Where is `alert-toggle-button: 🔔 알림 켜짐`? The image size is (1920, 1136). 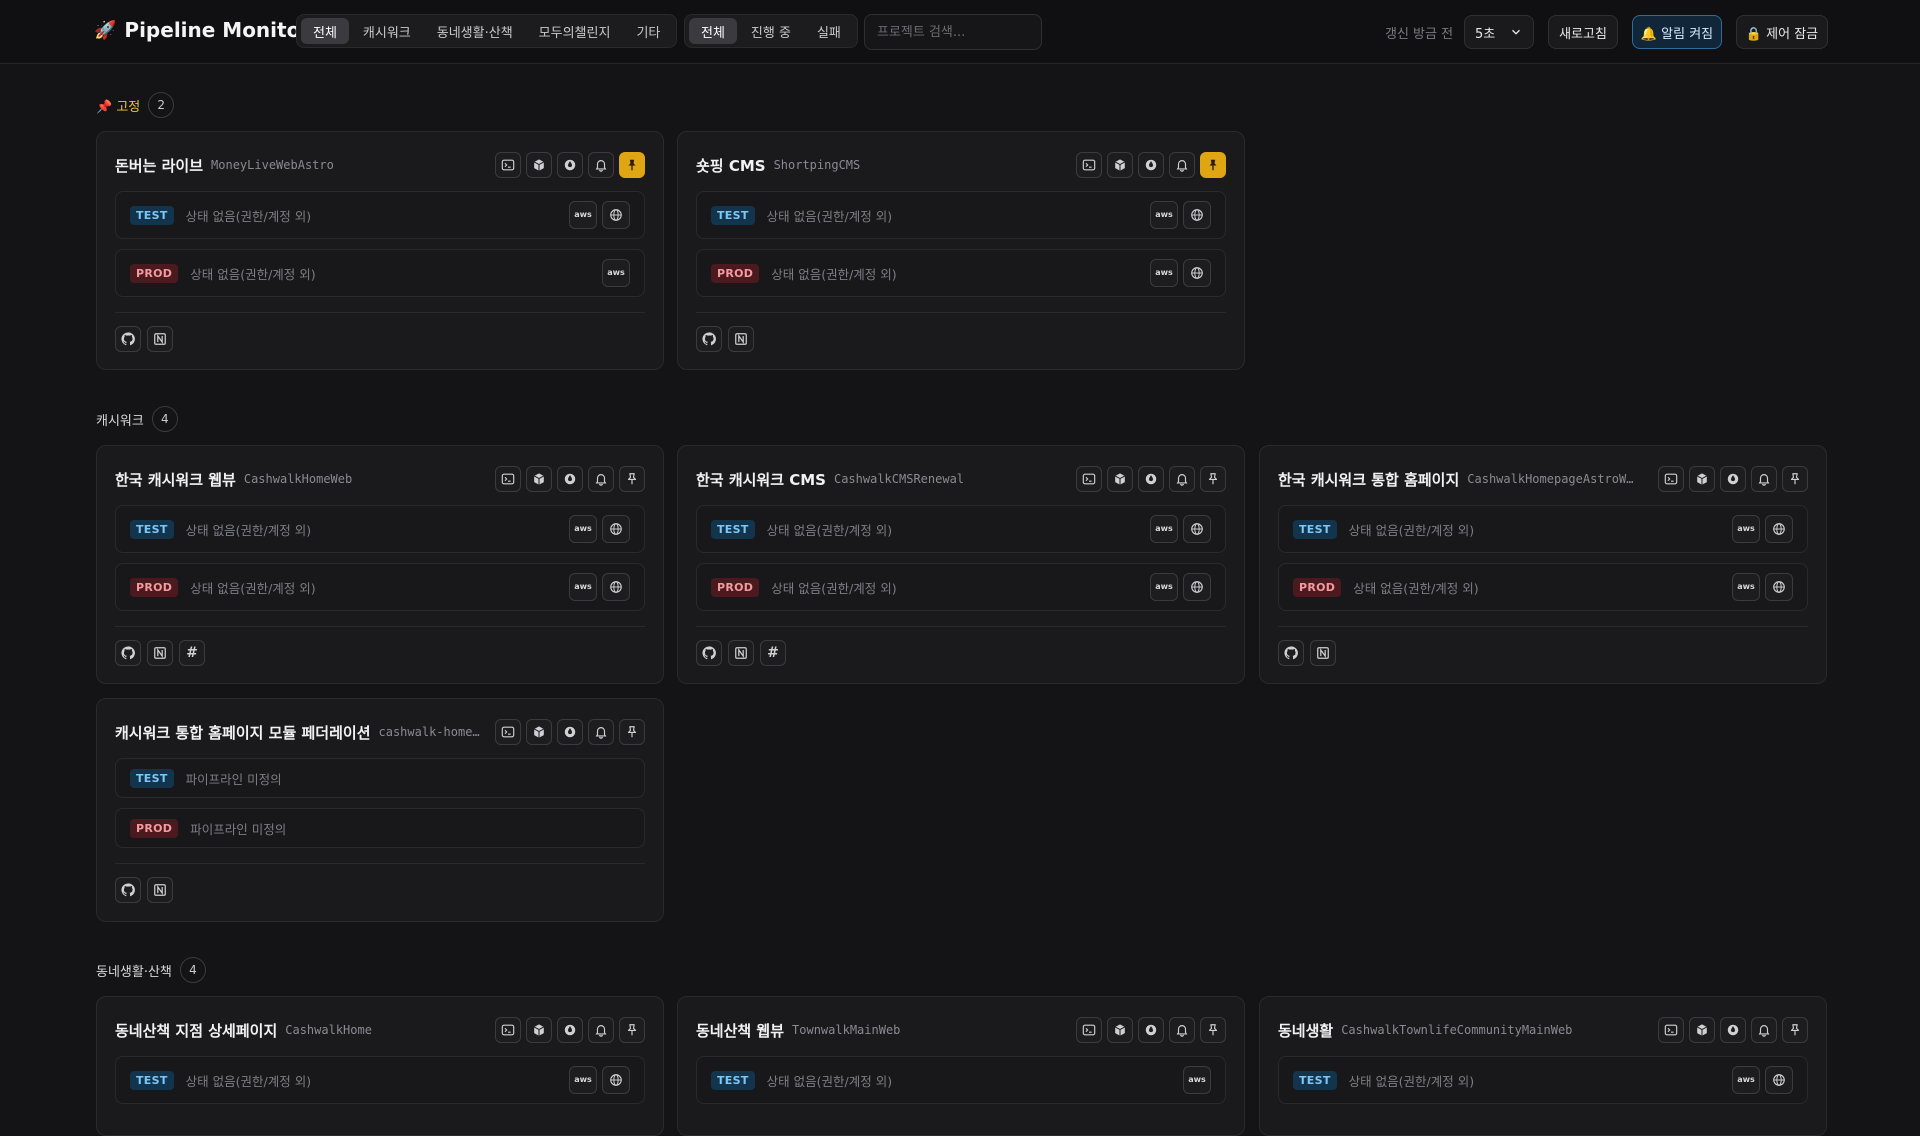 alert-toggle-button: 🔔 알림 켜짐 is located at coordinates (1677, 32).